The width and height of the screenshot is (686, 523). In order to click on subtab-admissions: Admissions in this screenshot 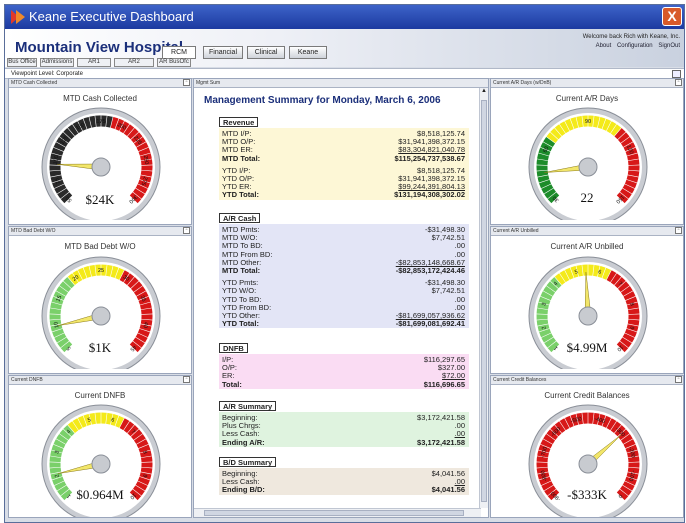, I will do `click(57, 62)`.